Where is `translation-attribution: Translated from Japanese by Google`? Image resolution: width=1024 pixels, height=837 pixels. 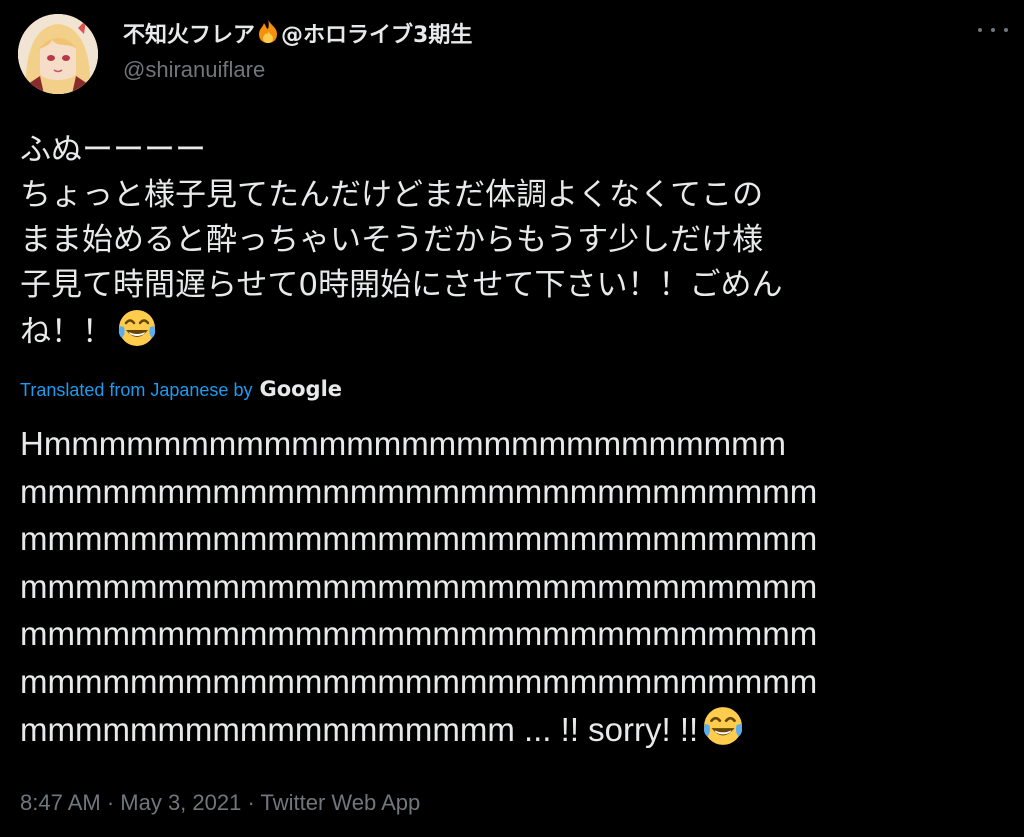 translation-attribution: Translated from Japanese by Google is located at coordinates (181, 389).